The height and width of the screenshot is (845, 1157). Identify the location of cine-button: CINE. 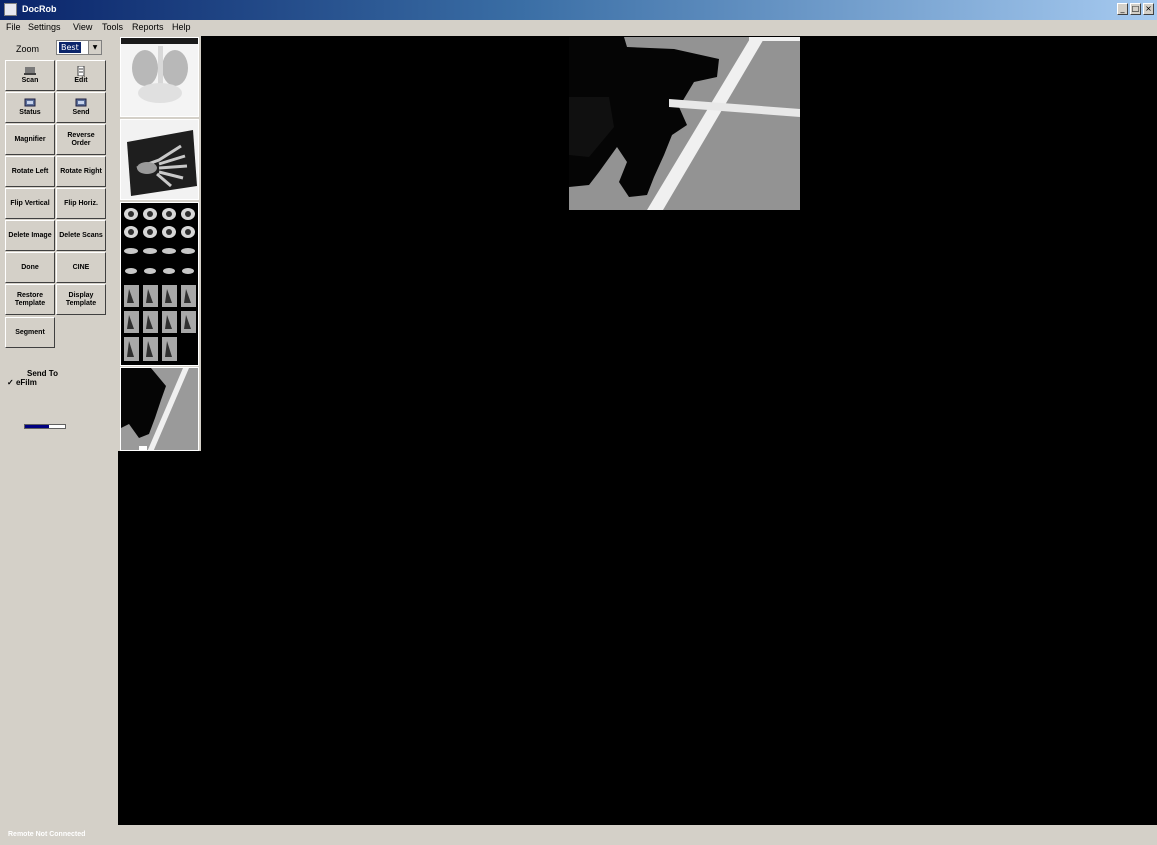
(81, 267).